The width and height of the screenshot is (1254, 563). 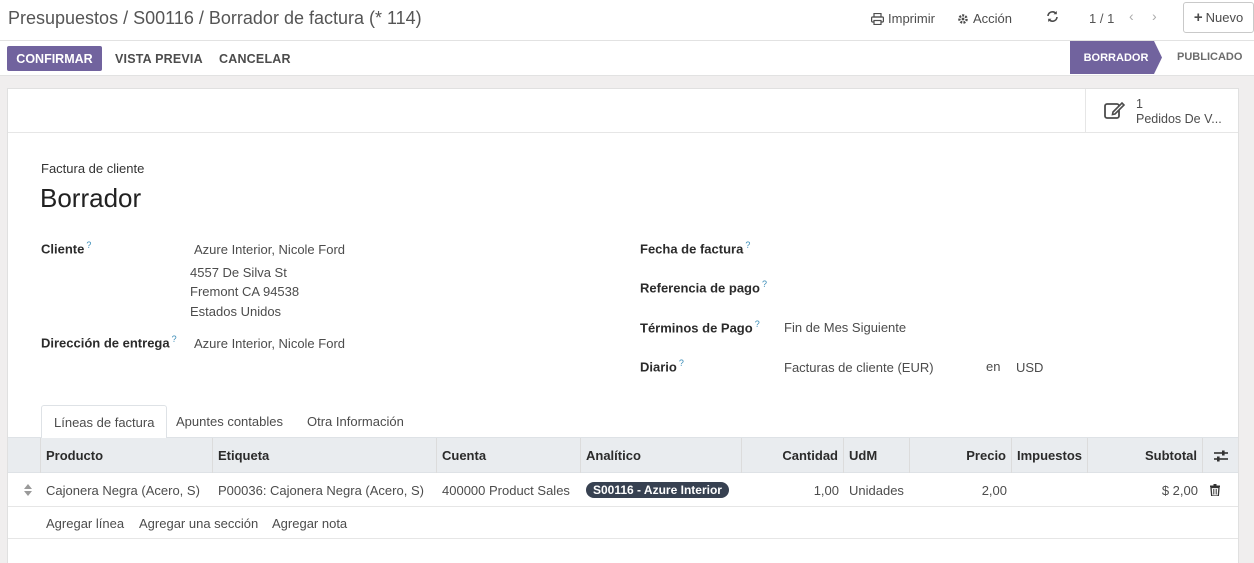 I want to click on action-button: Acción, so click(x=984, y=18).